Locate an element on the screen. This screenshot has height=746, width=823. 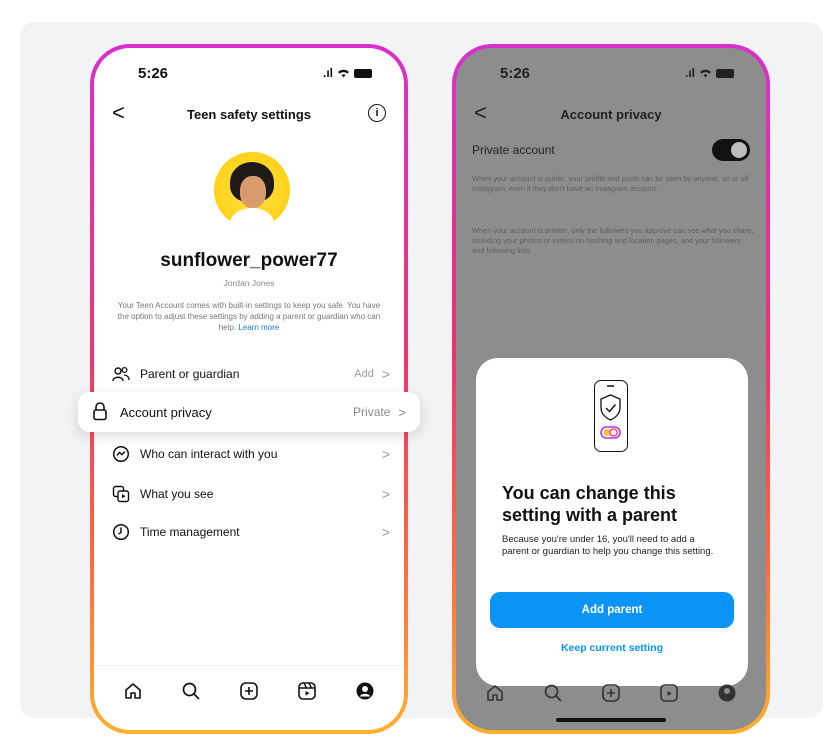
private-account-toggle is located at coordinates (731, 150).